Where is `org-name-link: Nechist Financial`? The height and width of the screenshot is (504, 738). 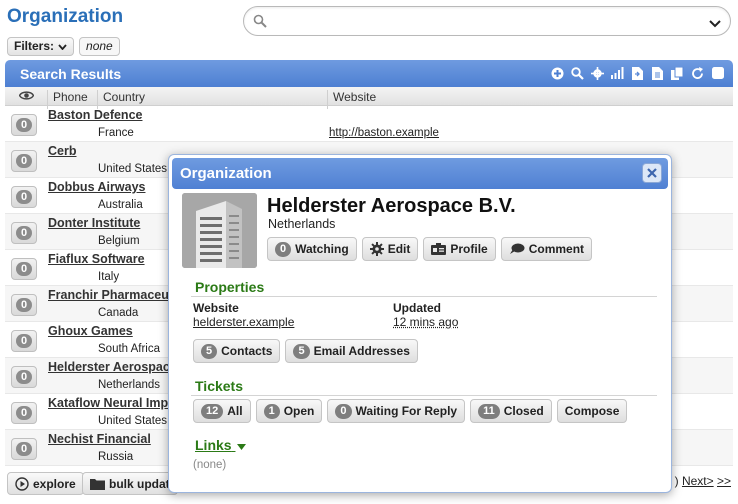
org-name-link: Nechist Financial is located at coordinates (99, 439).